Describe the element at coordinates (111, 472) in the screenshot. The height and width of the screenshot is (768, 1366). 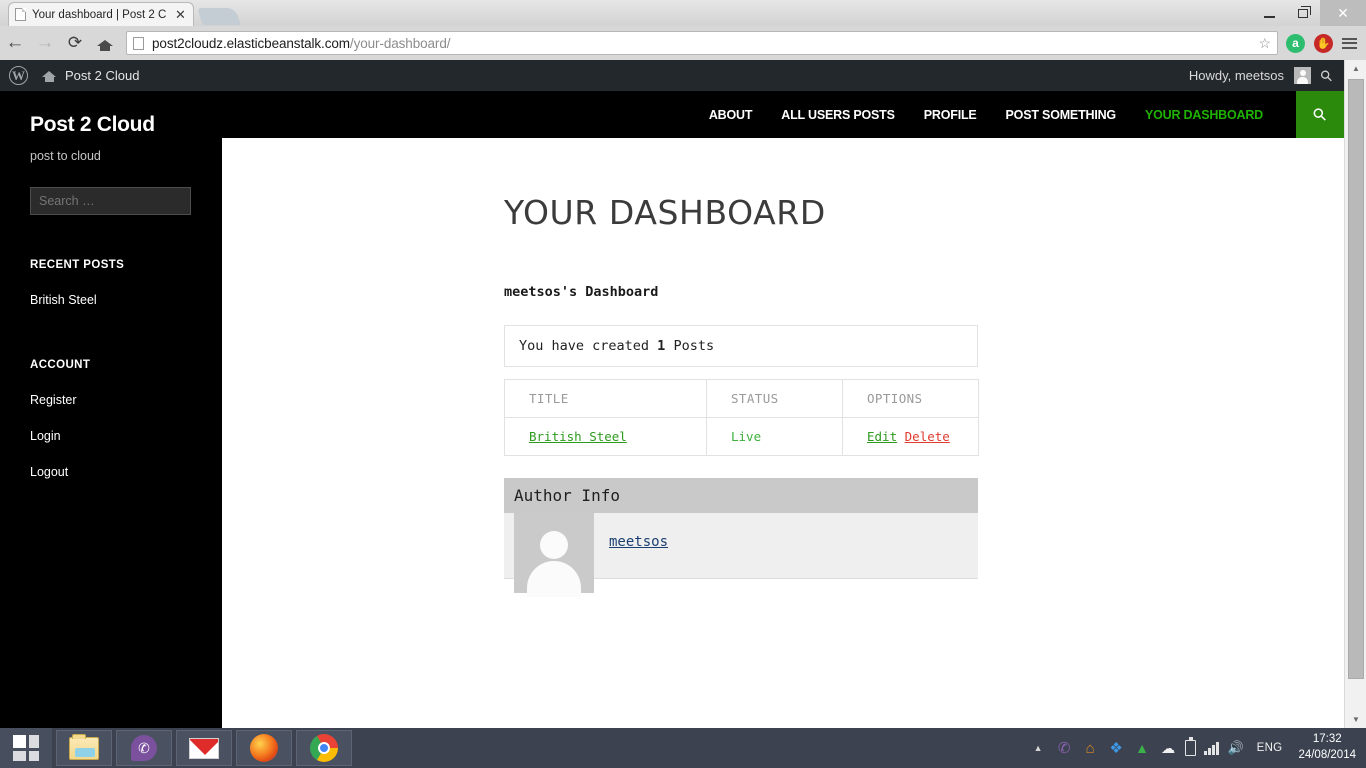
I see `sidebar-item-logout: Logout` at that location.